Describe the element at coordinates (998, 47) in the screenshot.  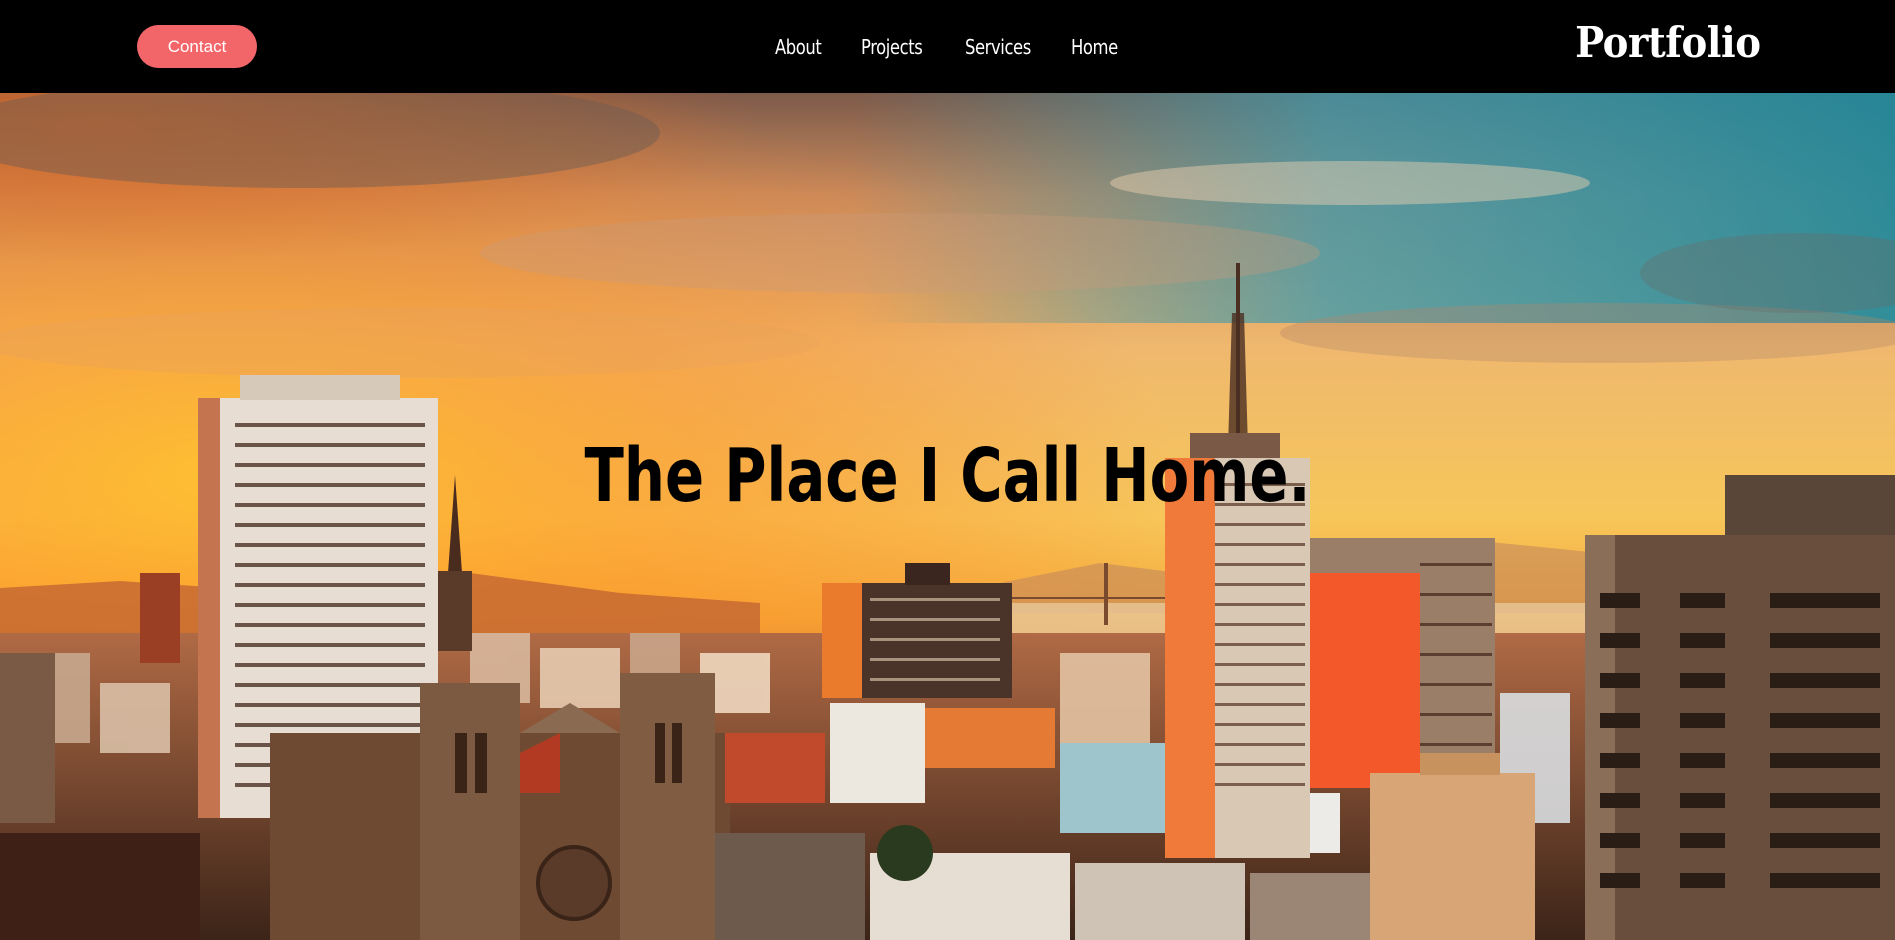
I see `nav-link-services: Services` at that location.